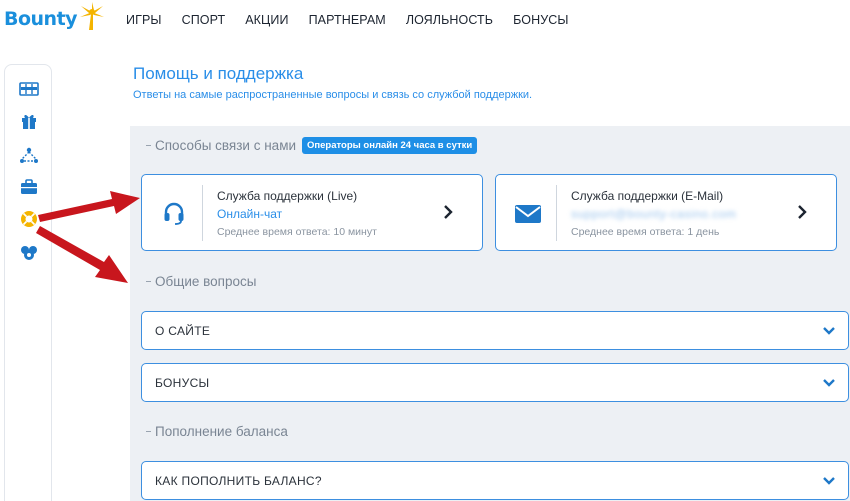 The width and height of the screenshot is (850, 501). Describe the element at coordinates (347, 20) in the screenshot. I see `nav-item-partners: ПАРТНЕРАМ` at that location.